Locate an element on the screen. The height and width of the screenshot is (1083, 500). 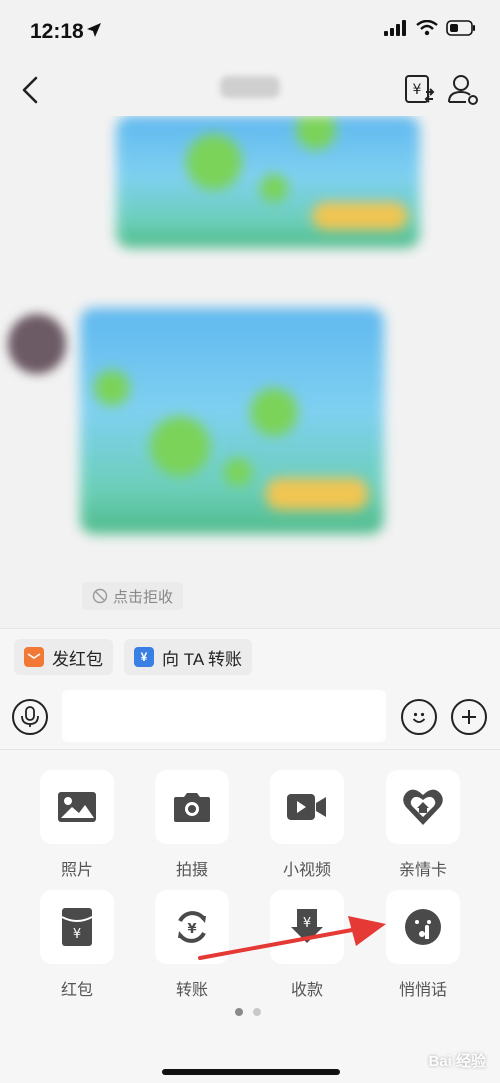
quick-label: 向 TA 转账 is located at coordinates (202, 659).